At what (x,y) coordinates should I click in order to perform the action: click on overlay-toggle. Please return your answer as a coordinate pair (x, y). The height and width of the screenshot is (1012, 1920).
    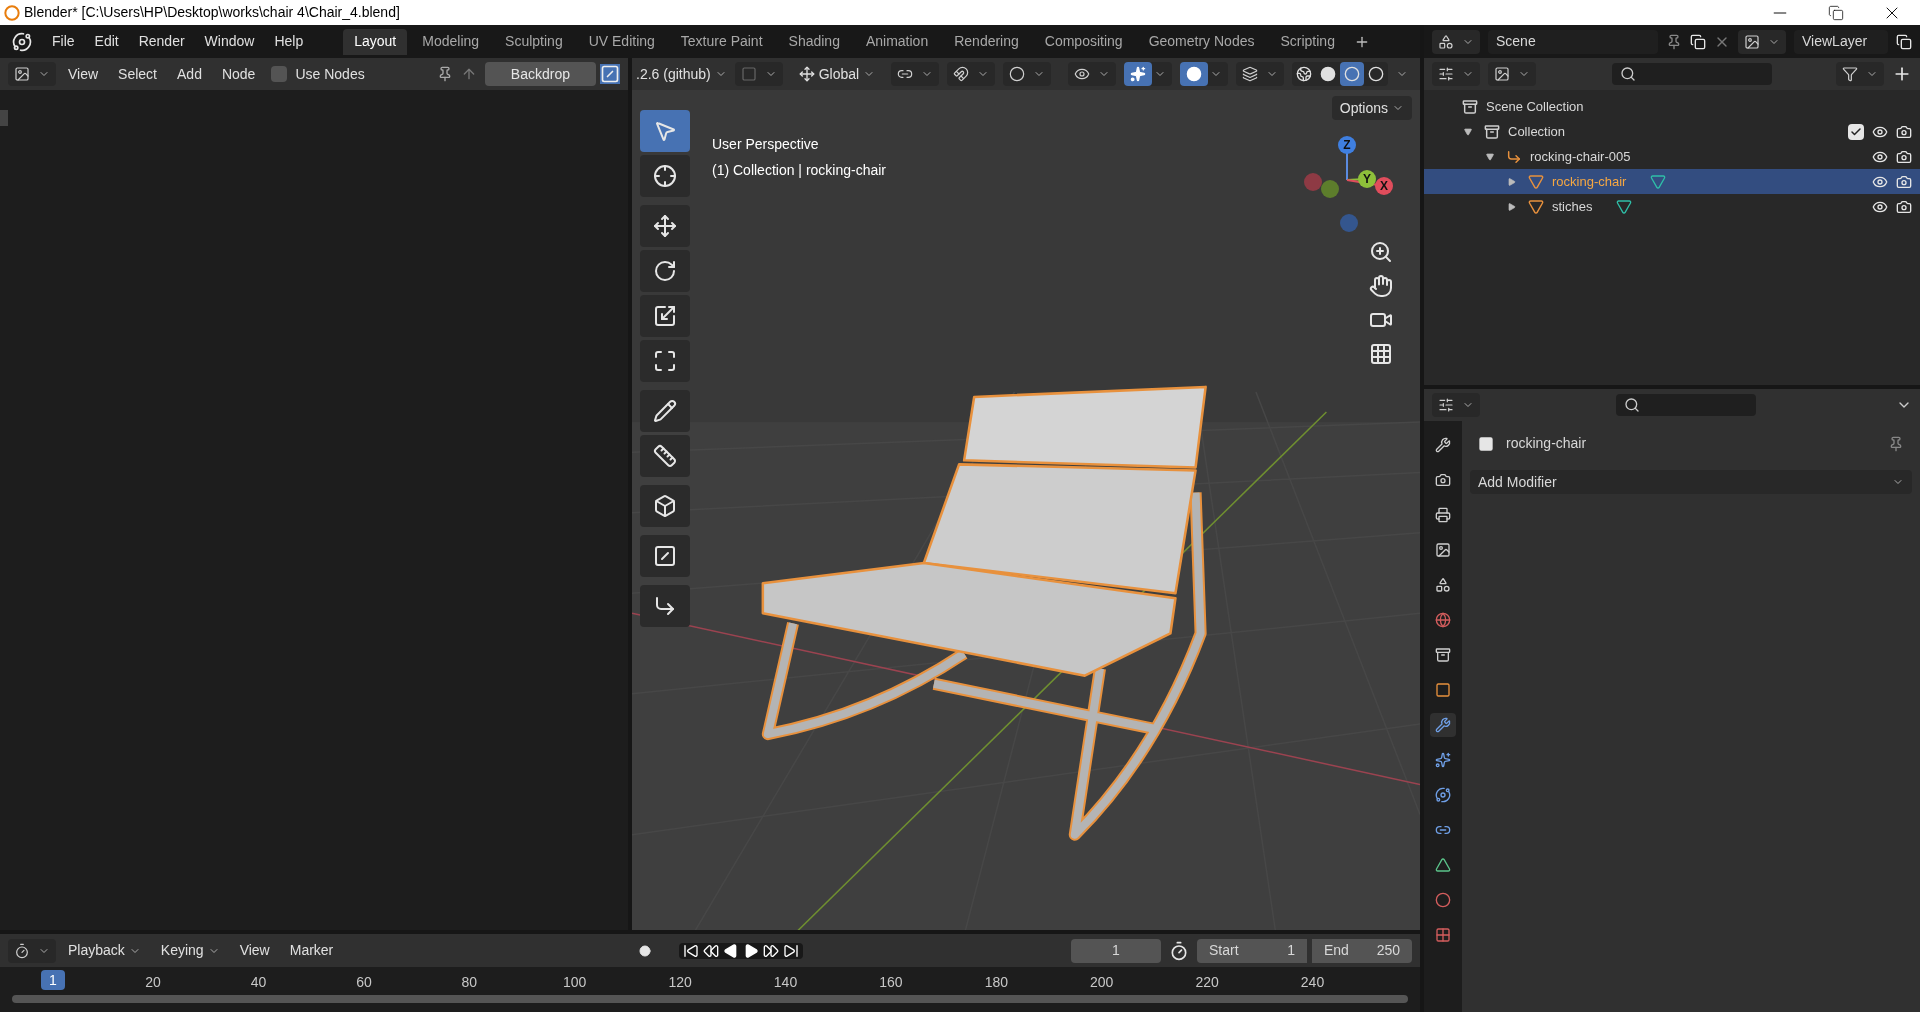
    Looking at the image, I should click on (1204, 74).